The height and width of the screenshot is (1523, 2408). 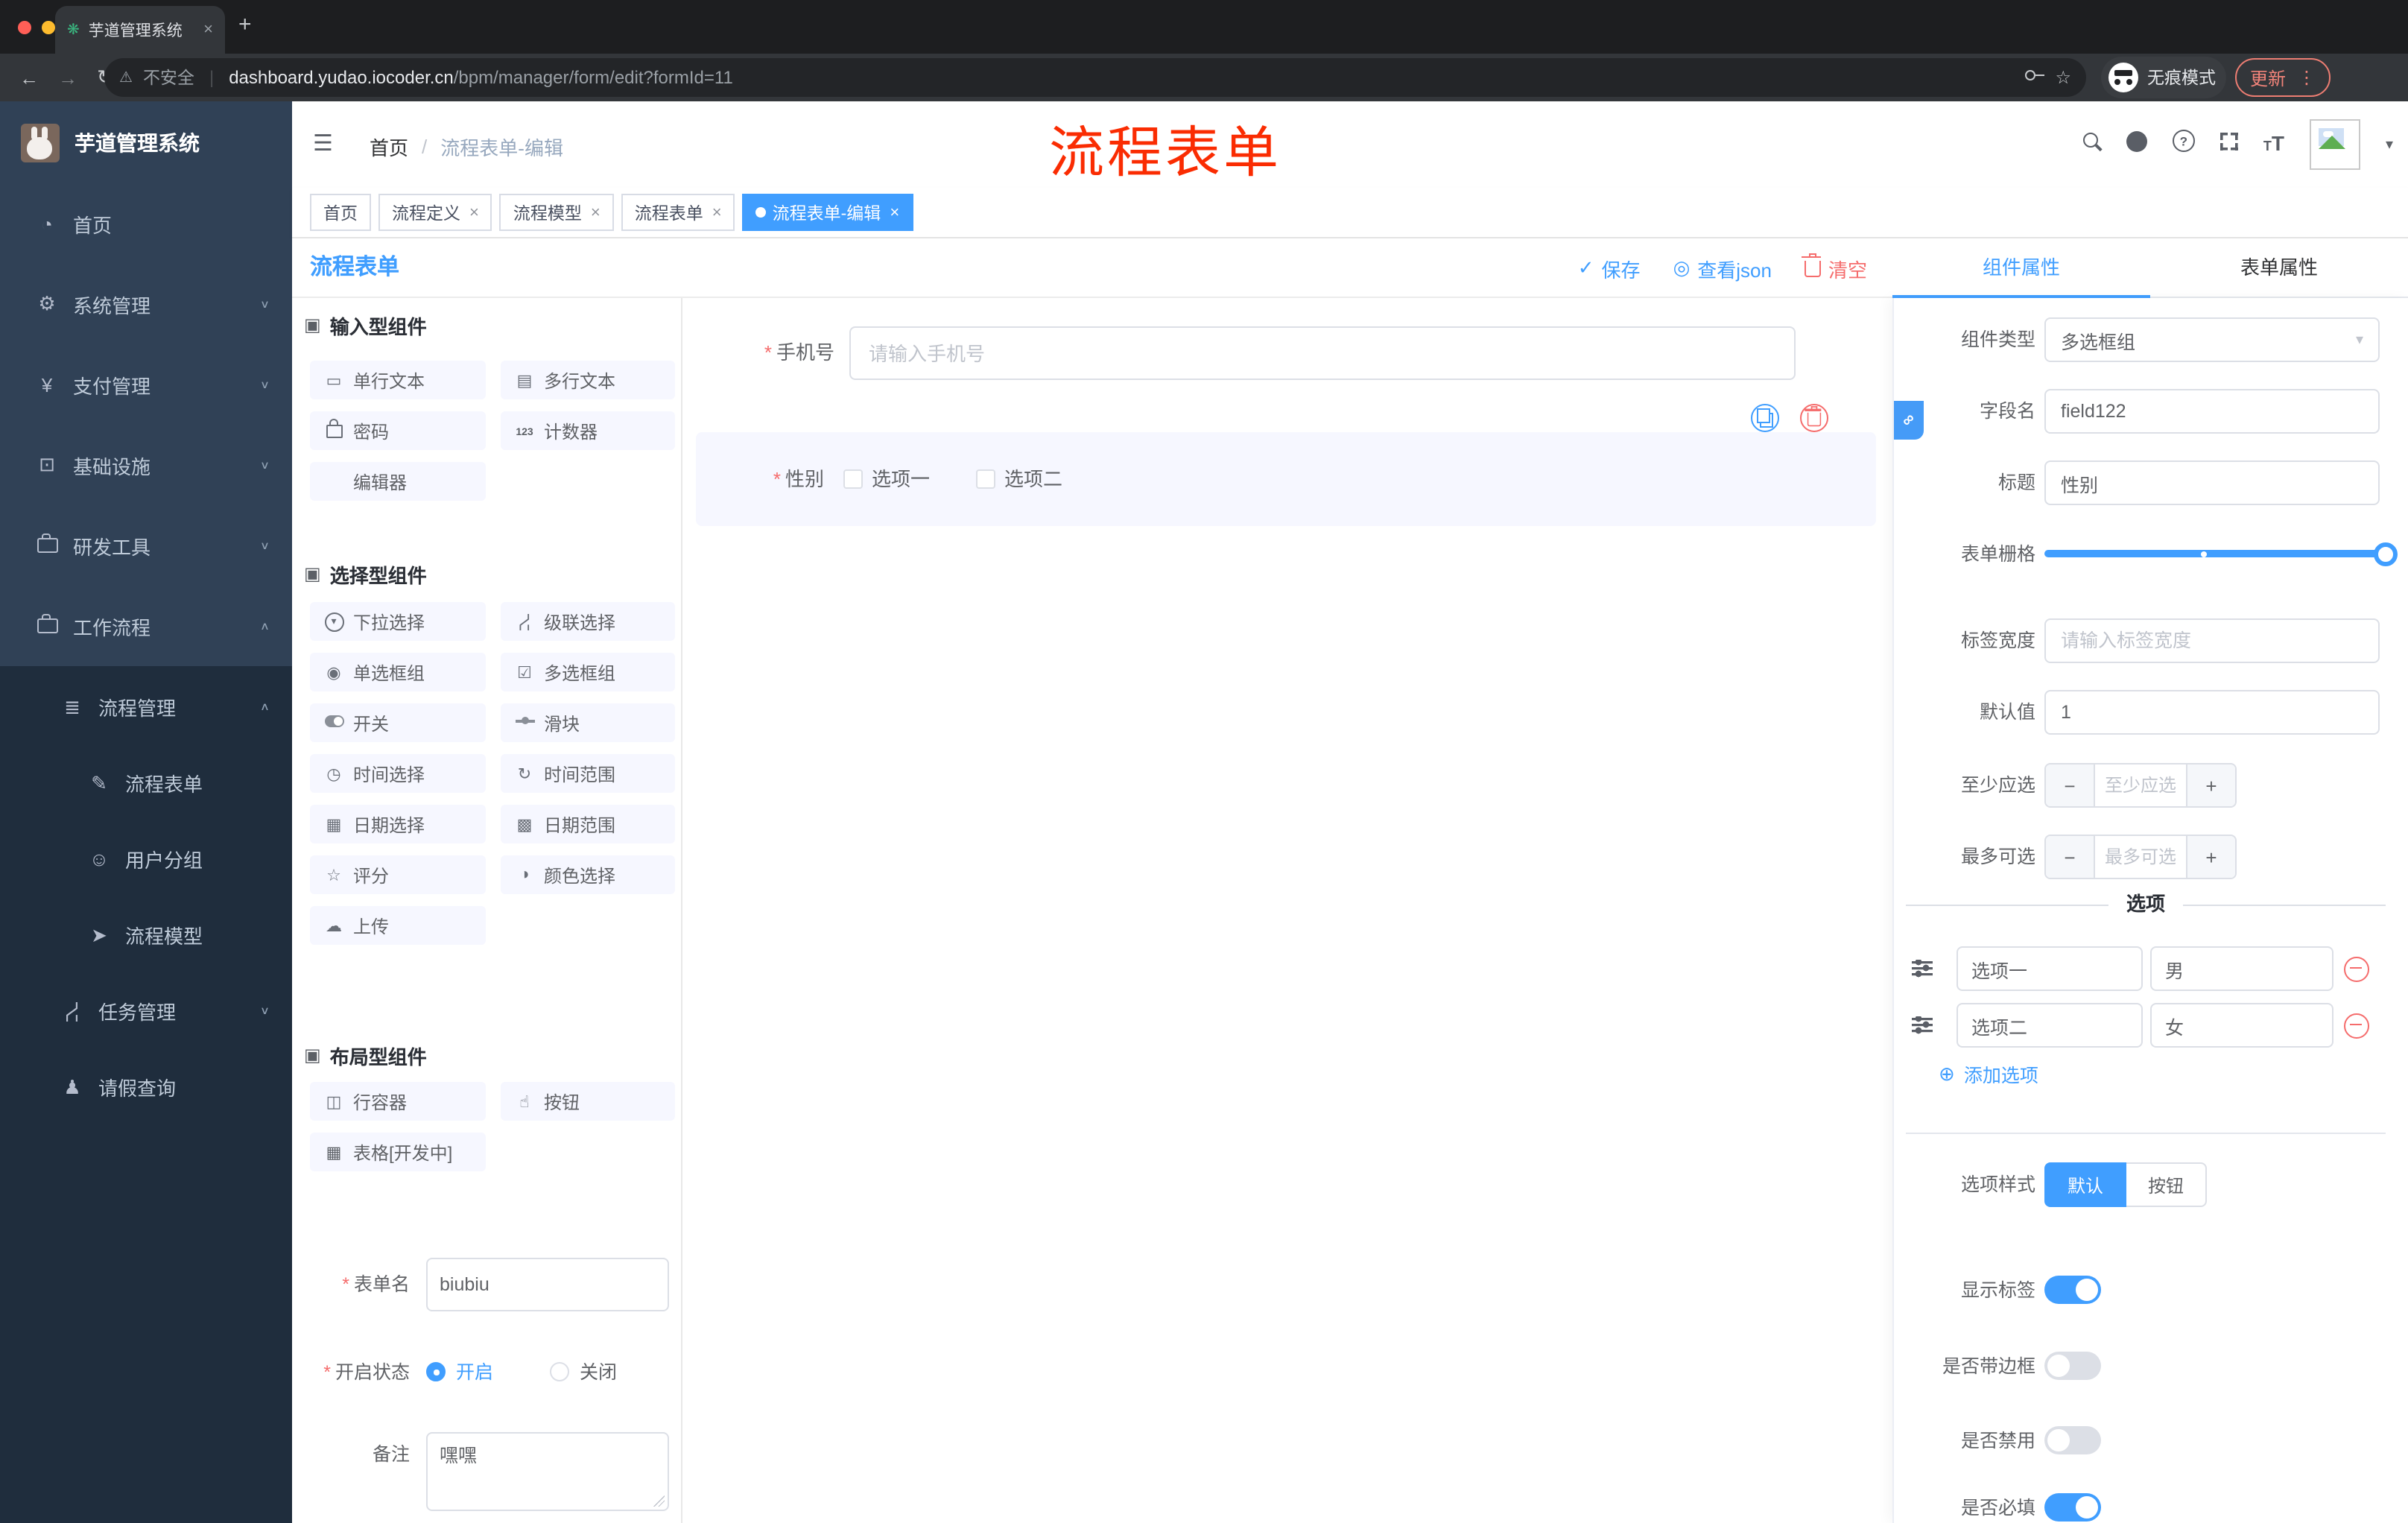 I want to click on gender-option2-label: 选项二, so click(x=1033, y=479).